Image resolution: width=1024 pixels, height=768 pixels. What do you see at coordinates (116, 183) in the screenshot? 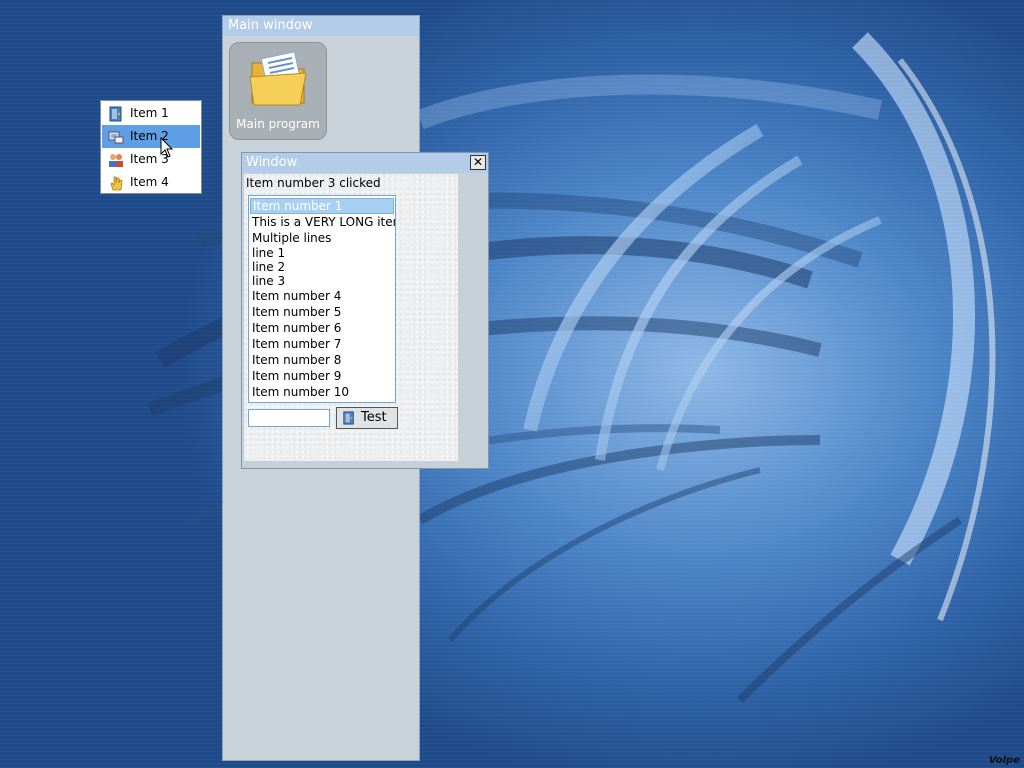
I see `hand-icon` at bounding box center [116, 183].